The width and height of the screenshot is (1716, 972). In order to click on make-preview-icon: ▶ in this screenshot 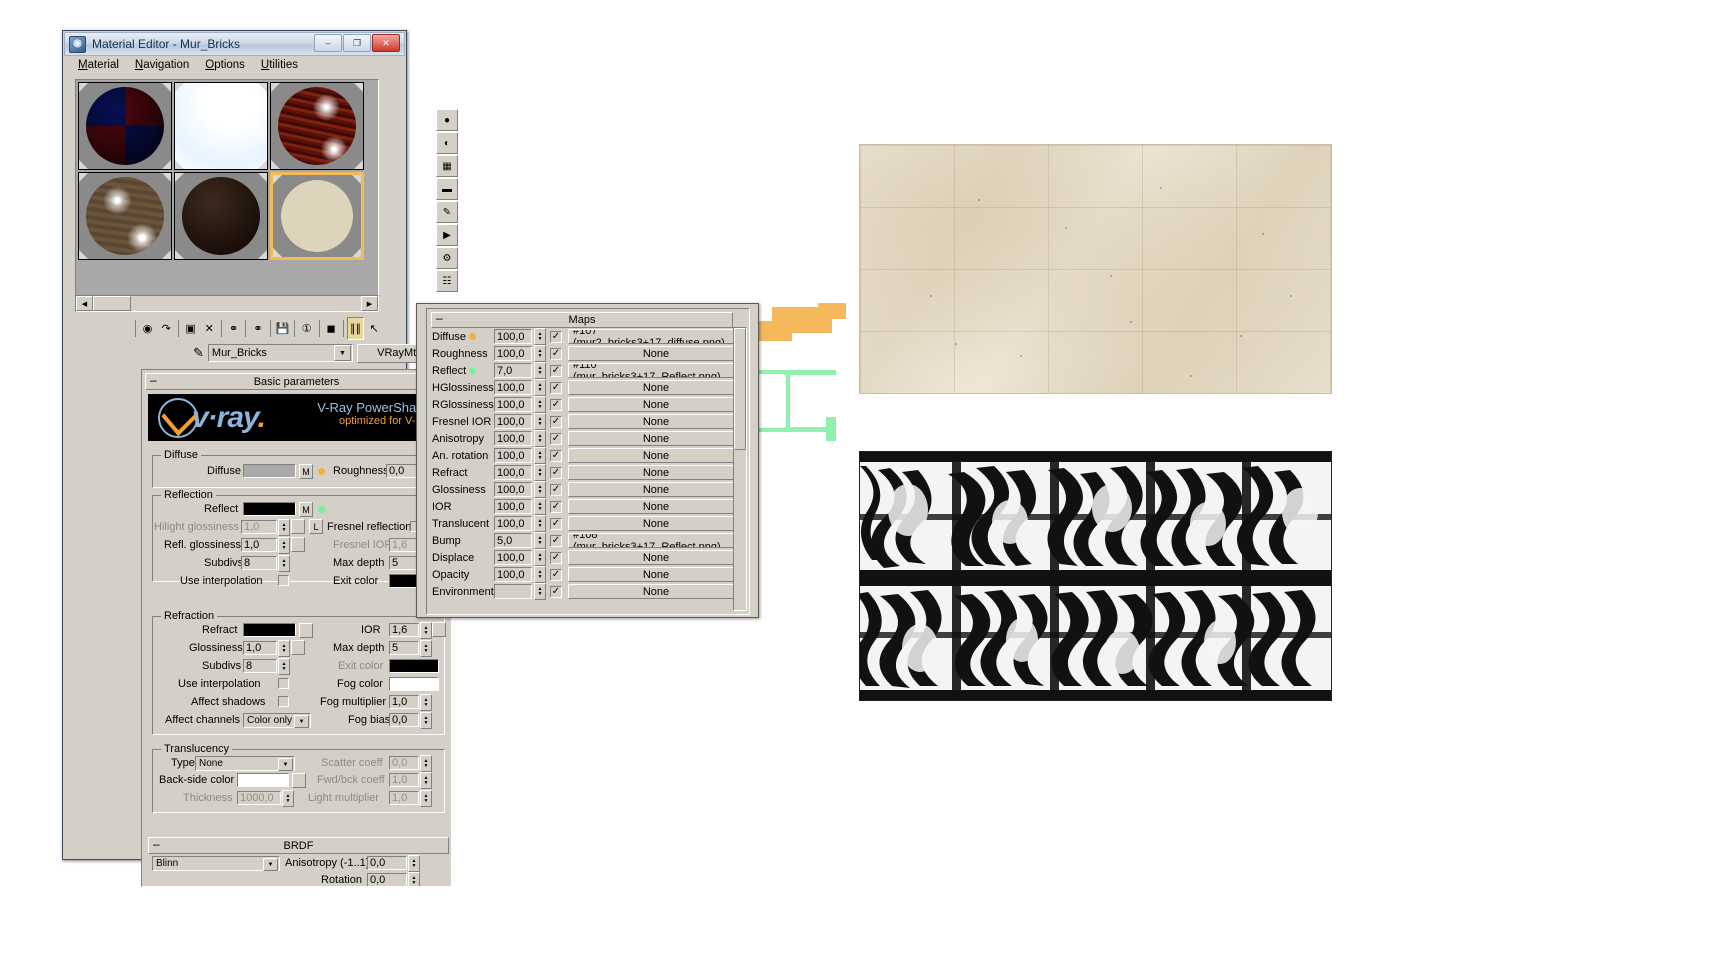, I will do `click(447, 235)`.